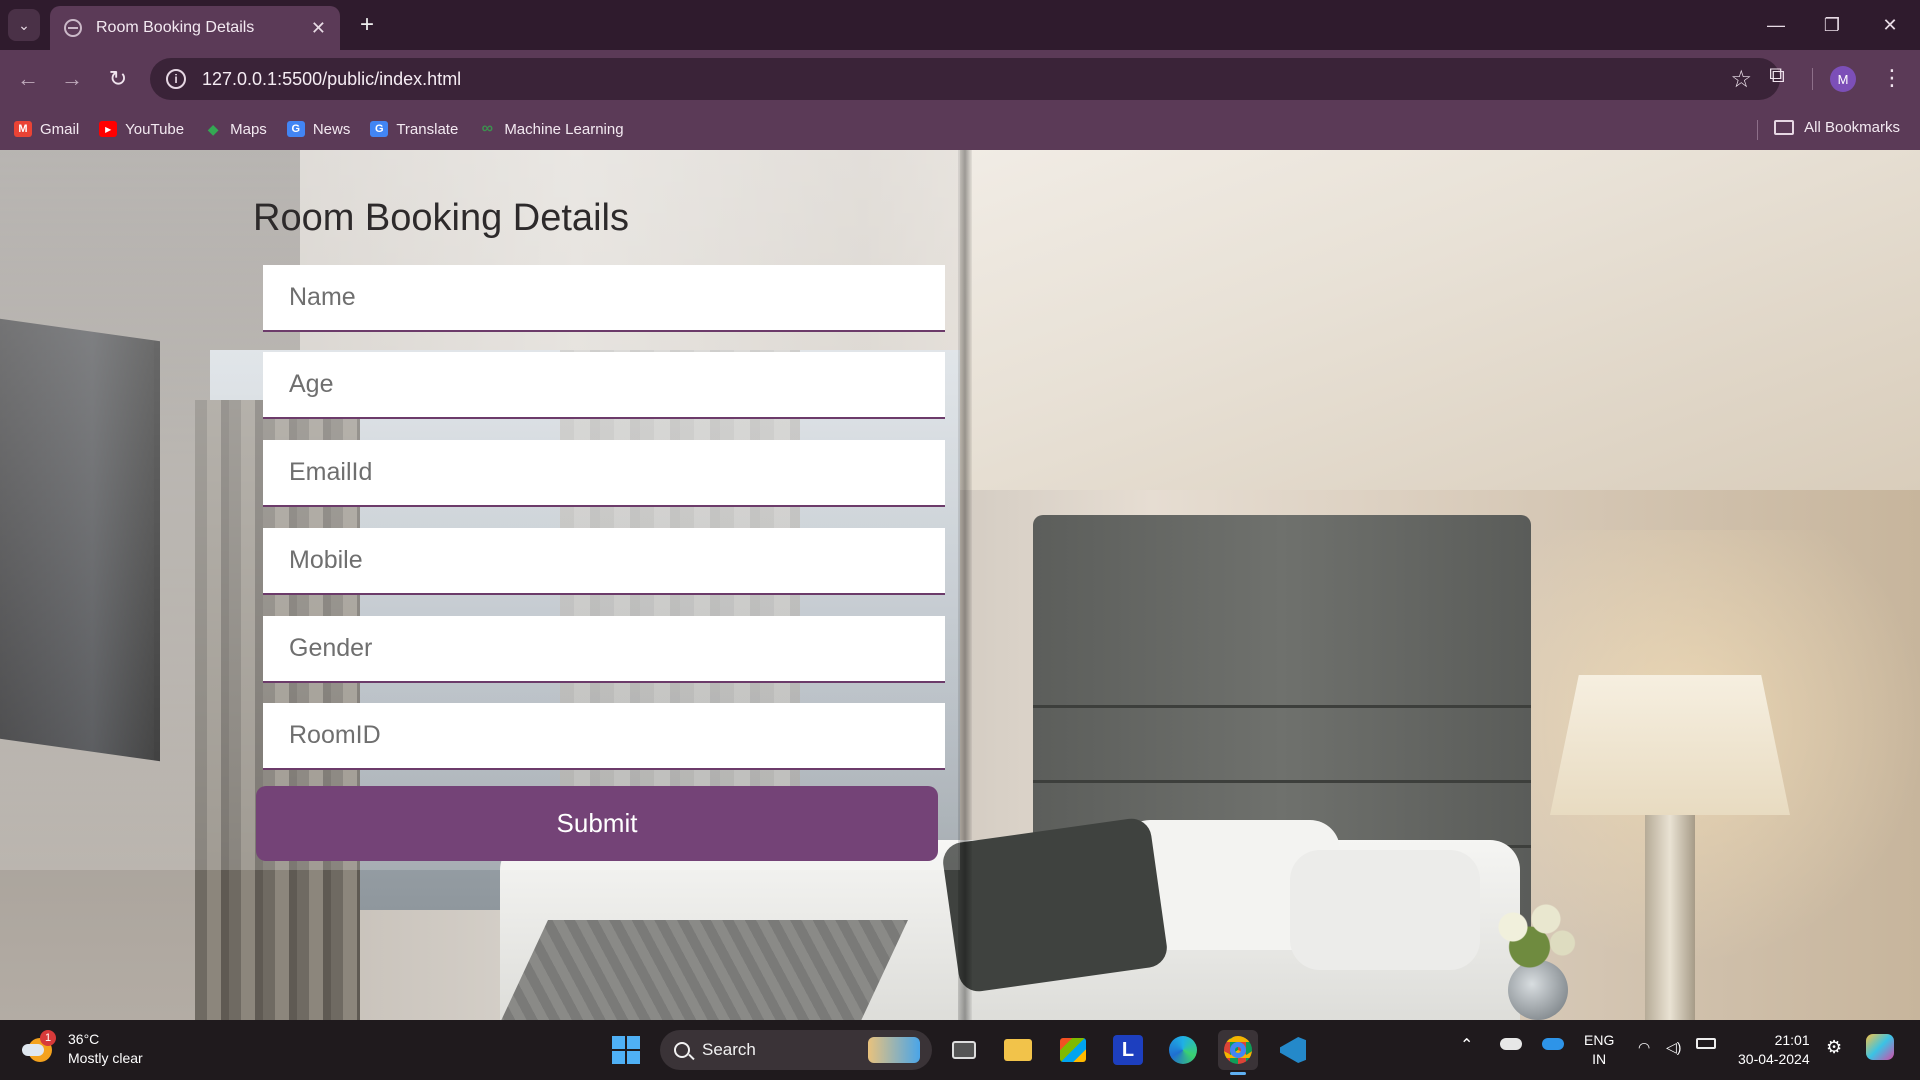 Image resolution: width=1920 pixels, height=1080 pixels. I want to click on language-indicator: ENG IN, so click(1599, 1050).